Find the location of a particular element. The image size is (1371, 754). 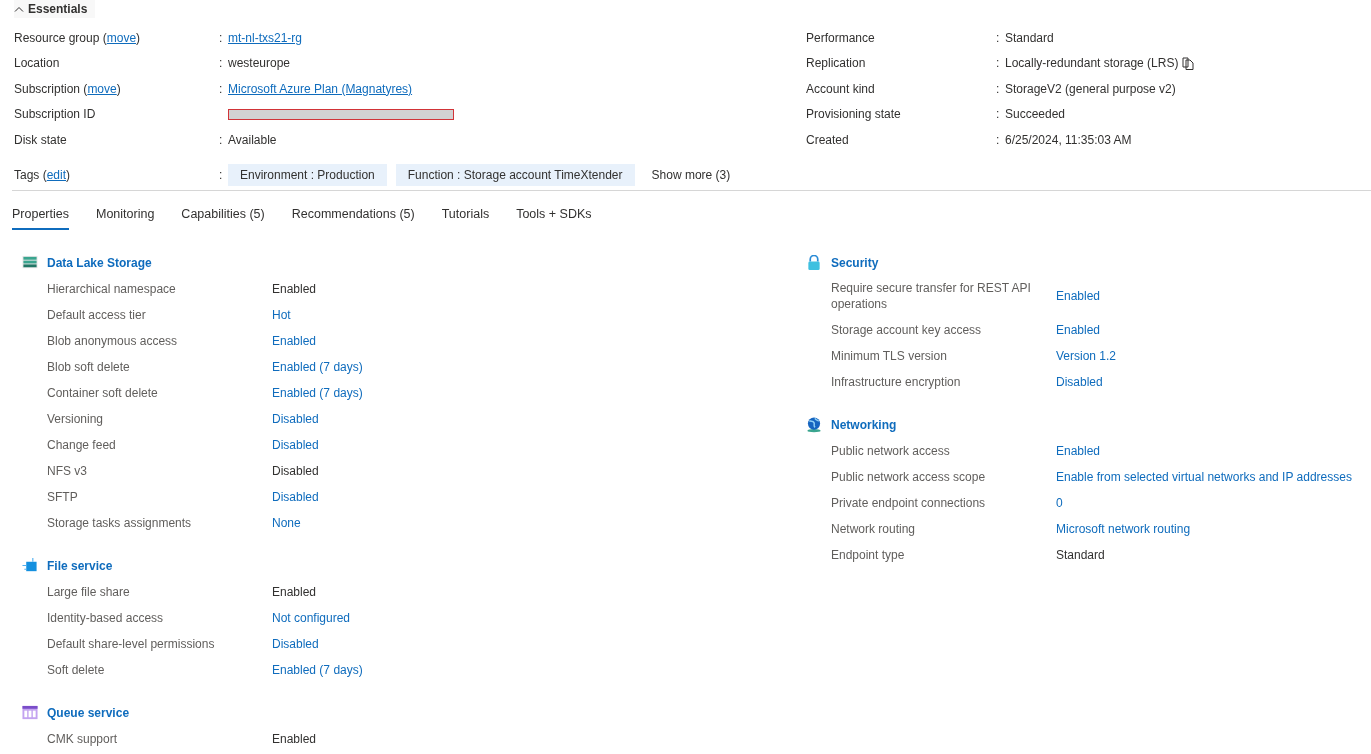

property-label: Infrastructure encryption is located at coordinates (896, 381).